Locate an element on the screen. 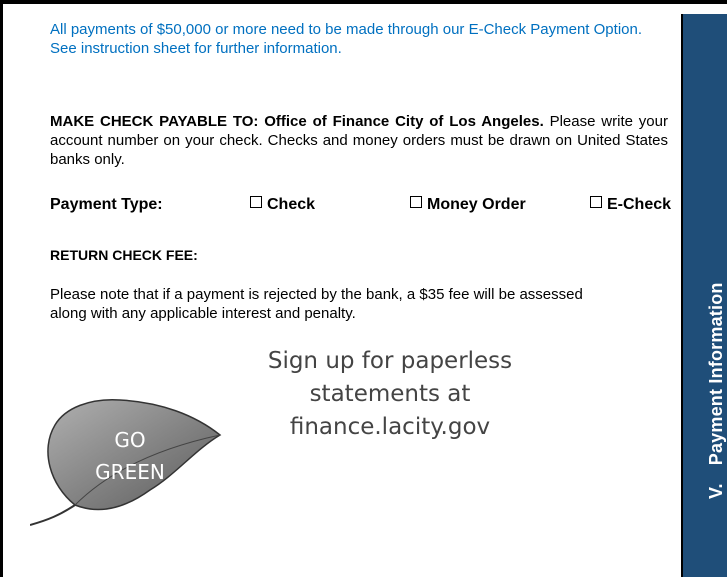  signup-line-1: Sign up for paperless is located at coordinates (390, 361).